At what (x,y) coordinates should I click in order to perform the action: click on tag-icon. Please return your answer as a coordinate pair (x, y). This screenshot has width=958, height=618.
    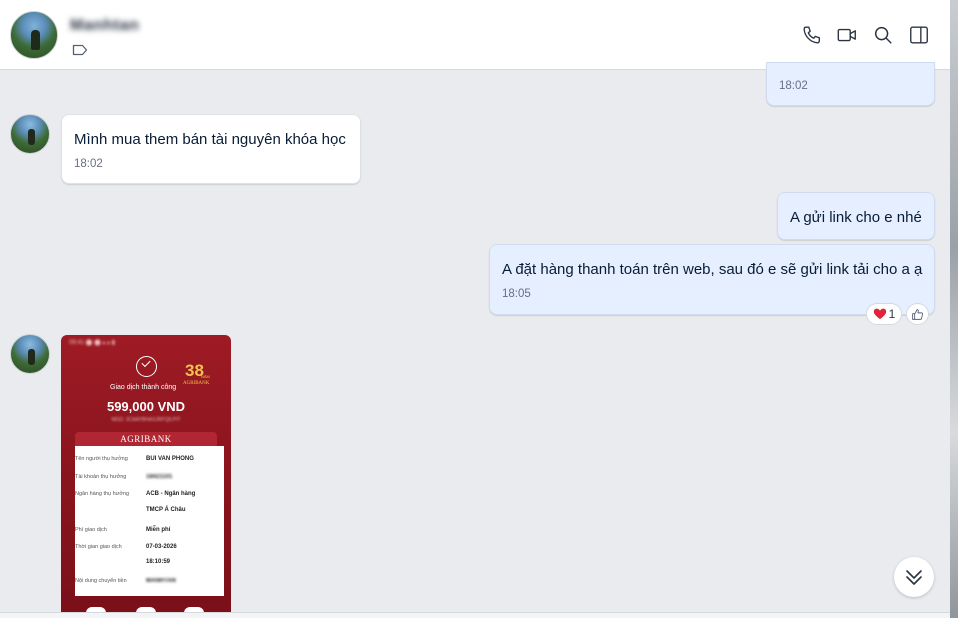
    Looking at the image, I should click on (80, 50).